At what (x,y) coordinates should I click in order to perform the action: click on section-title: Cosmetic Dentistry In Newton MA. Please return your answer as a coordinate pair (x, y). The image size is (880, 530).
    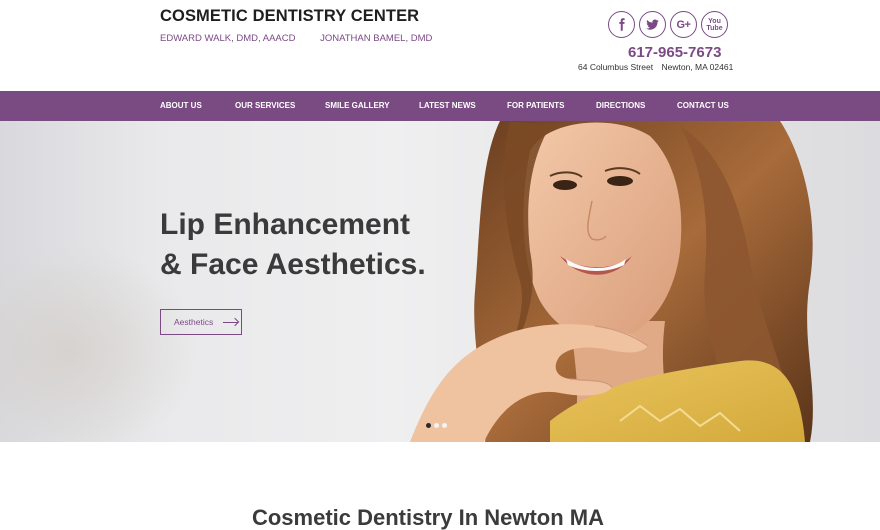
    Looking at the image, I should click on (428, 517).